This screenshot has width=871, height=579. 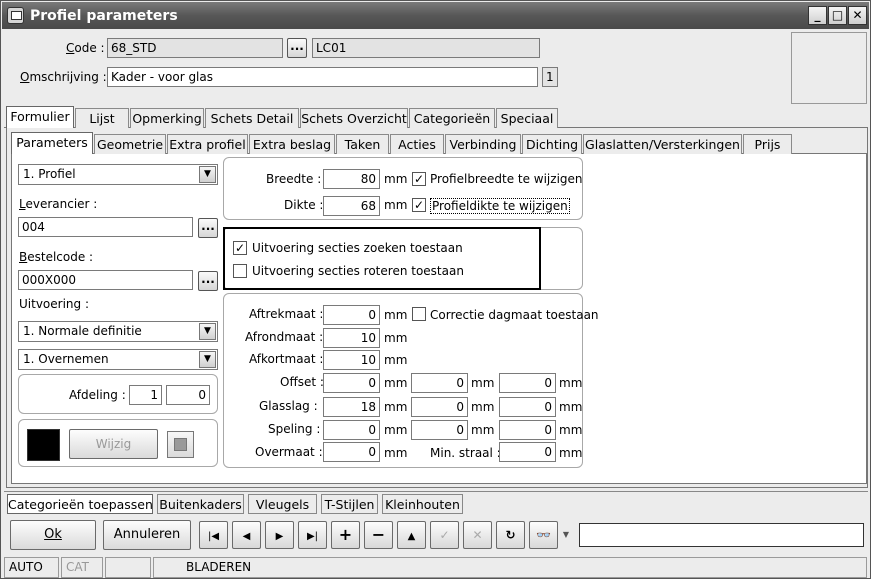 What do you see at coordinates (435, 15) in the screenshot?
I see `title-bar: Profiel parameters _ □ ✕` at bounding box center [435, 15].